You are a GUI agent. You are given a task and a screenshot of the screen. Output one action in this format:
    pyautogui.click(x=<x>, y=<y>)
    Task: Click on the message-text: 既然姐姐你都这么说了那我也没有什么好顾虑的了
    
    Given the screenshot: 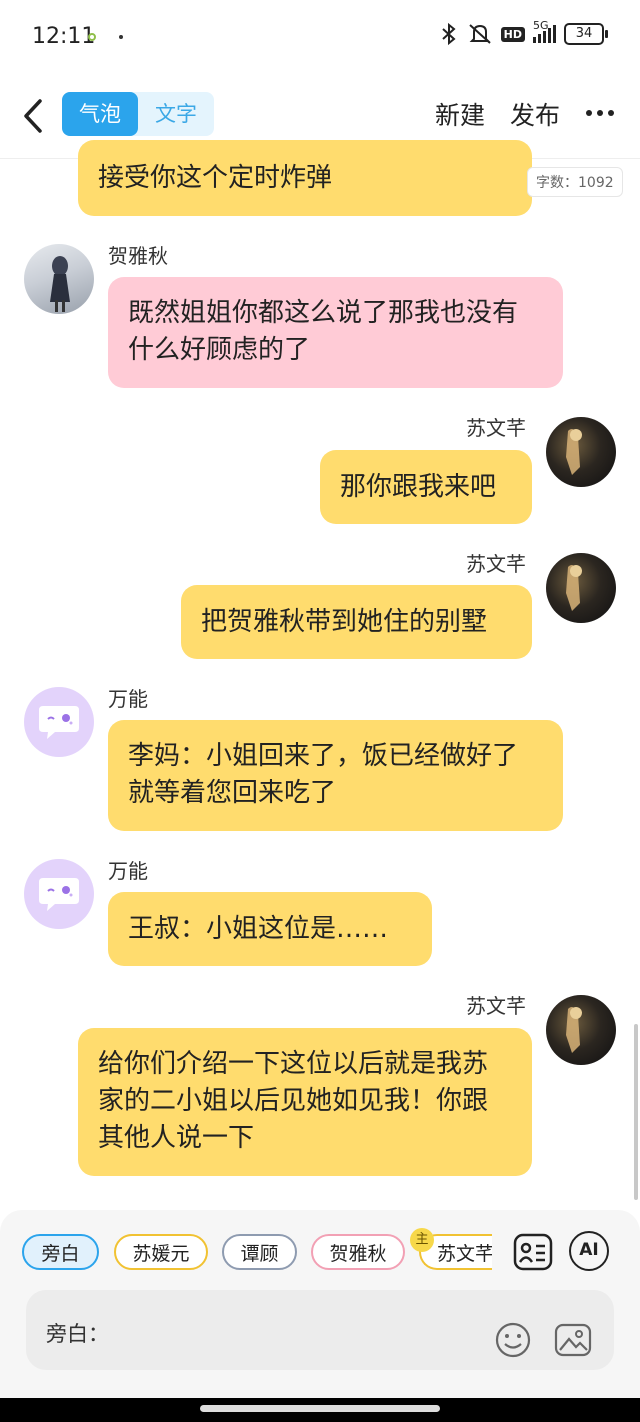 What is the action you would take?
    pyautogui.click(x=323, y=331)
    